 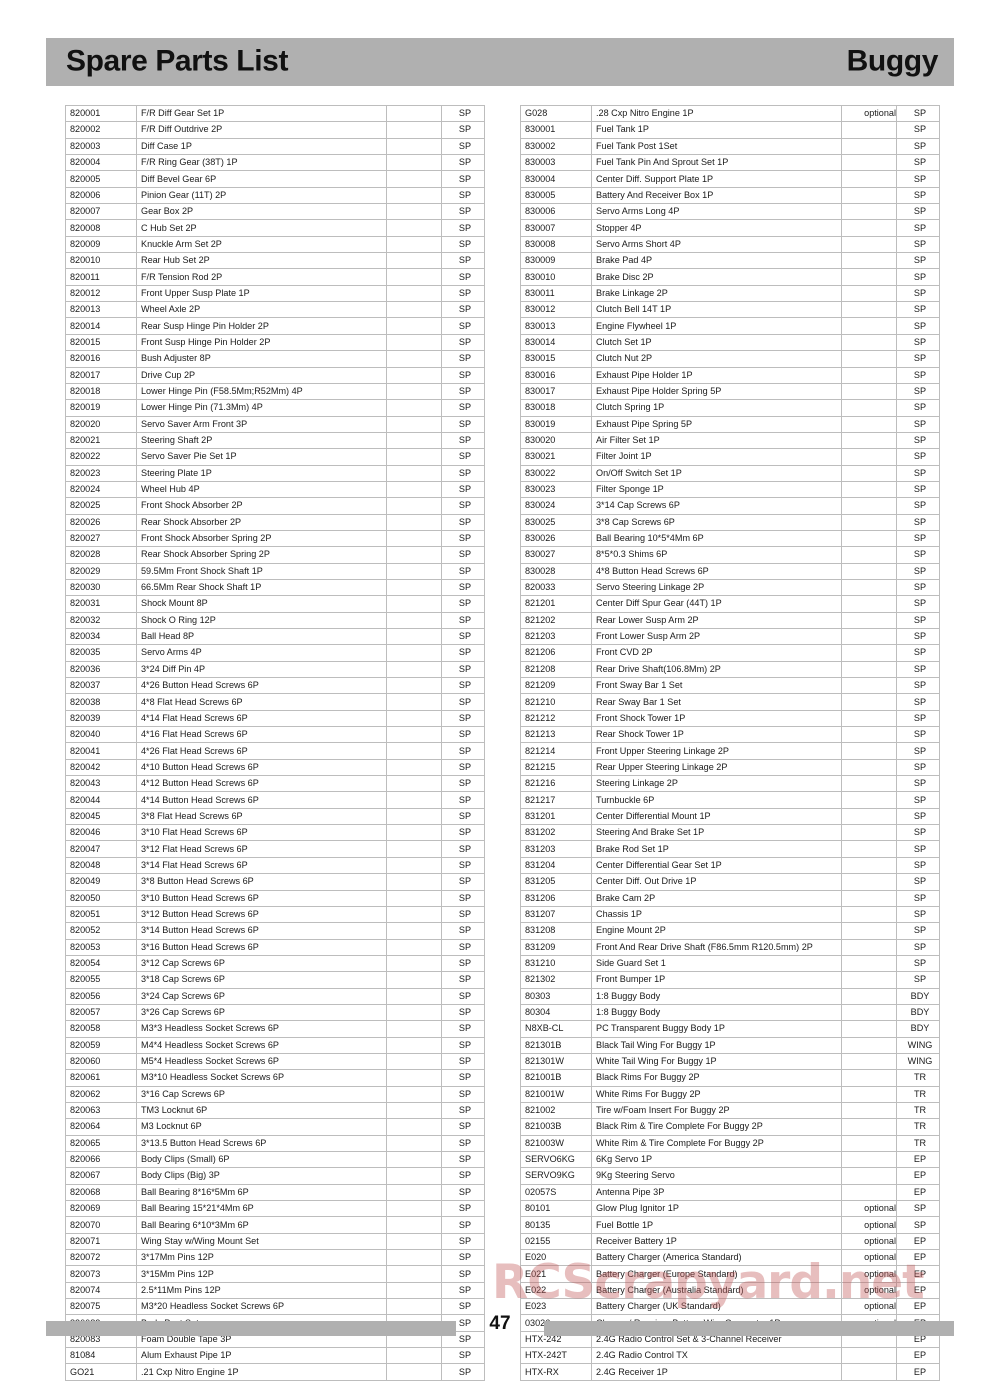 What do you see at coordinates (716, 457) in the screenshot?
I see `part-description-cell: Filter Joint 1P` at bounding box center [716, 457].